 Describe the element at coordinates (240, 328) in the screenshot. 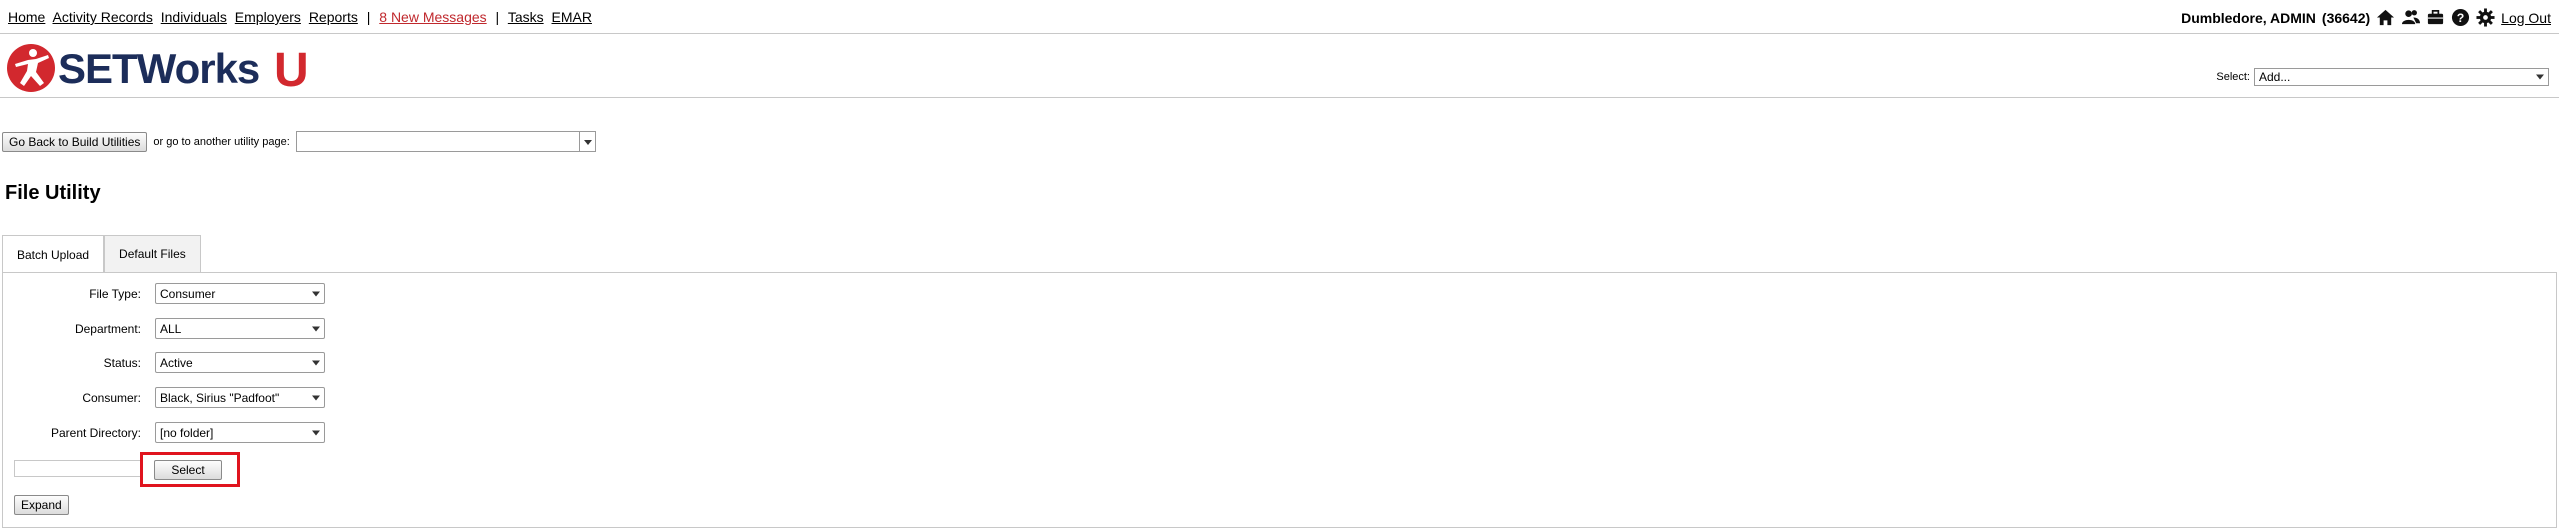

I see `department-select: ALL` at that location.